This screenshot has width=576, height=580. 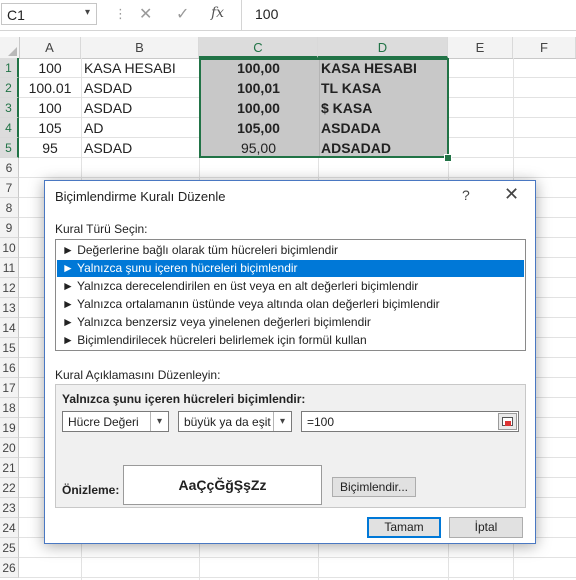 I want to click on row-header-24: 24, so click(x=9, y=528).